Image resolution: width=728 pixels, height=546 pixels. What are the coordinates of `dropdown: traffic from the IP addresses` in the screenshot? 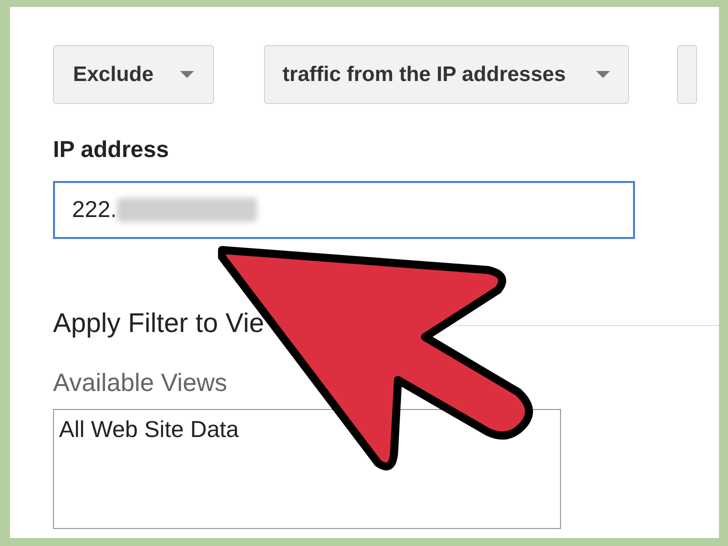 It's located at (446, 74).